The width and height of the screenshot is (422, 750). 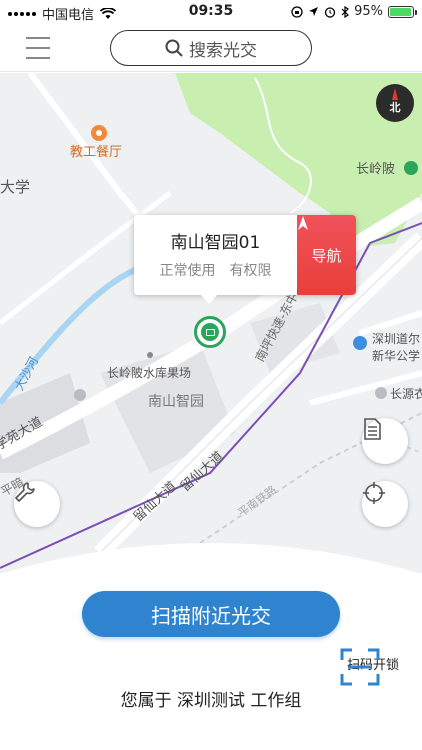 I want to click on search-icon, so click(x=174, y=48).